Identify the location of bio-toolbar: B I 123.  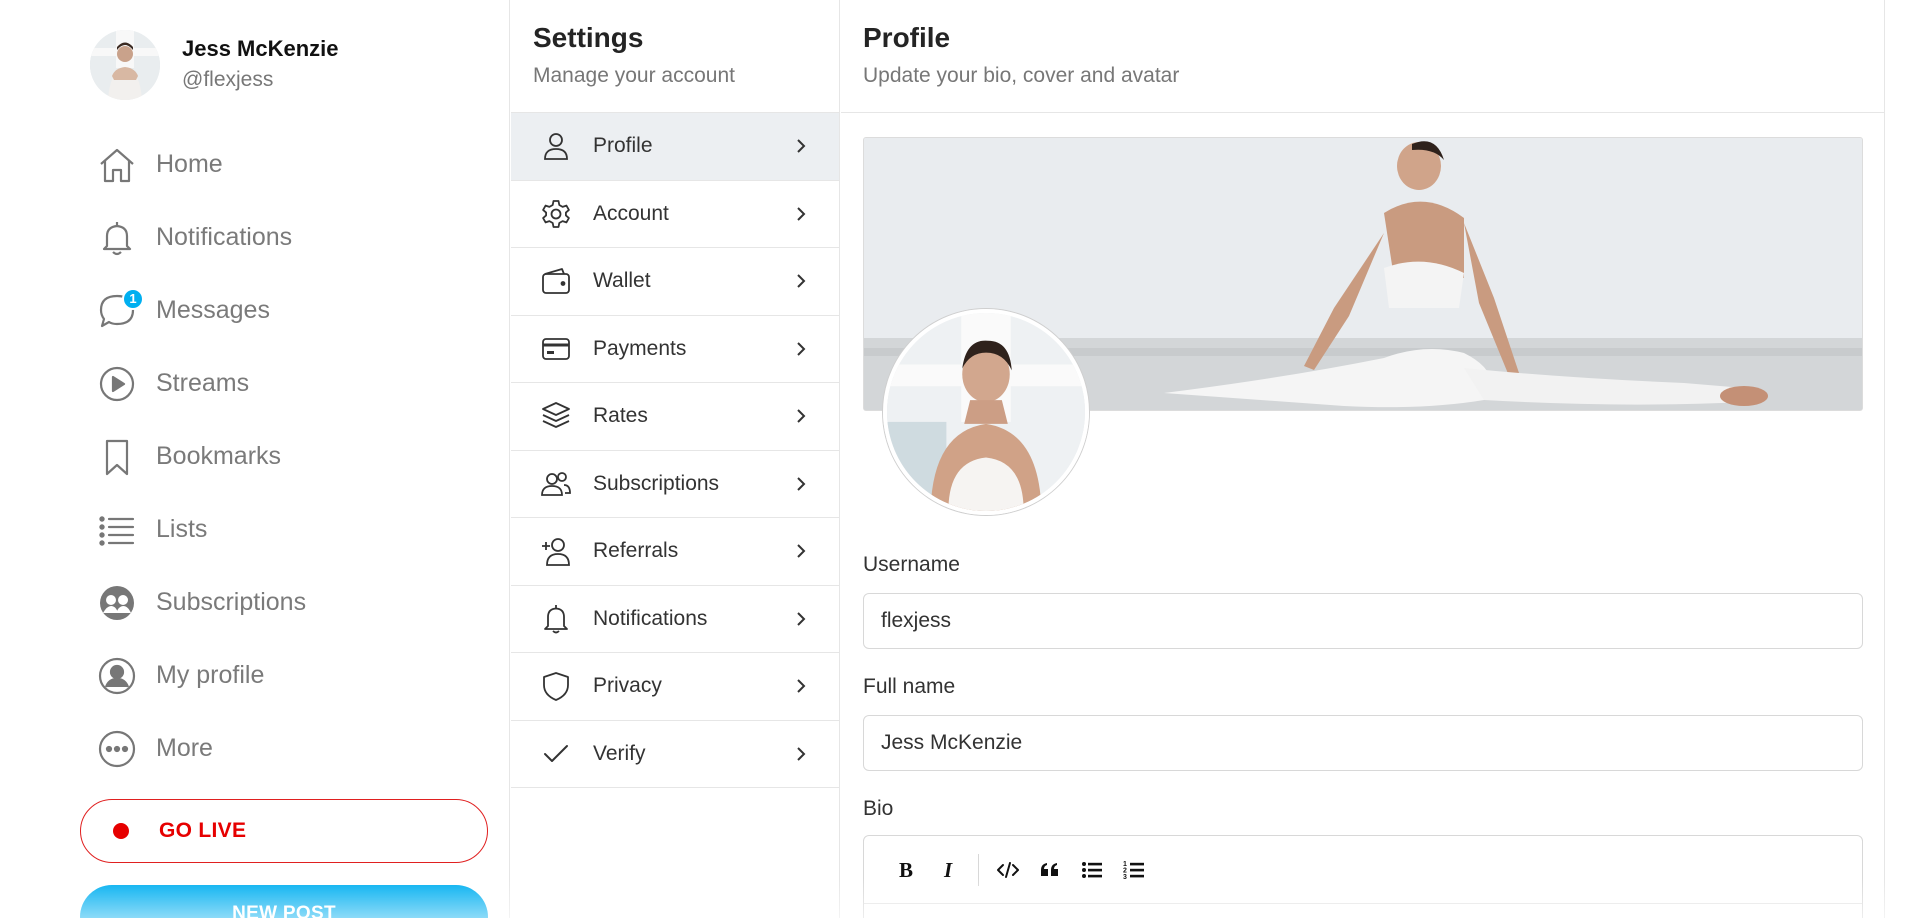
(1363, 870).